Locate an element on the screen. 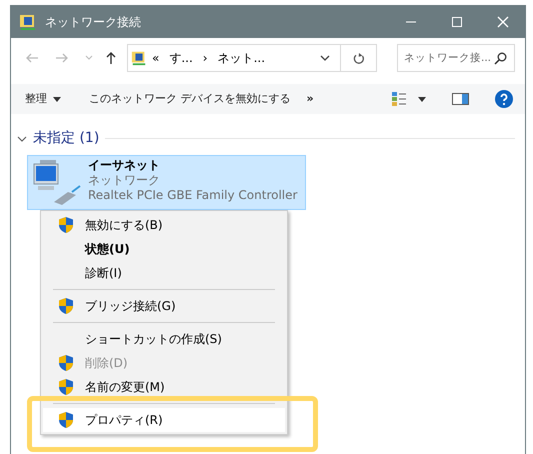 The image size is (533, 454). organize-menu-button: 整理 is located at coordinates (43, 99).